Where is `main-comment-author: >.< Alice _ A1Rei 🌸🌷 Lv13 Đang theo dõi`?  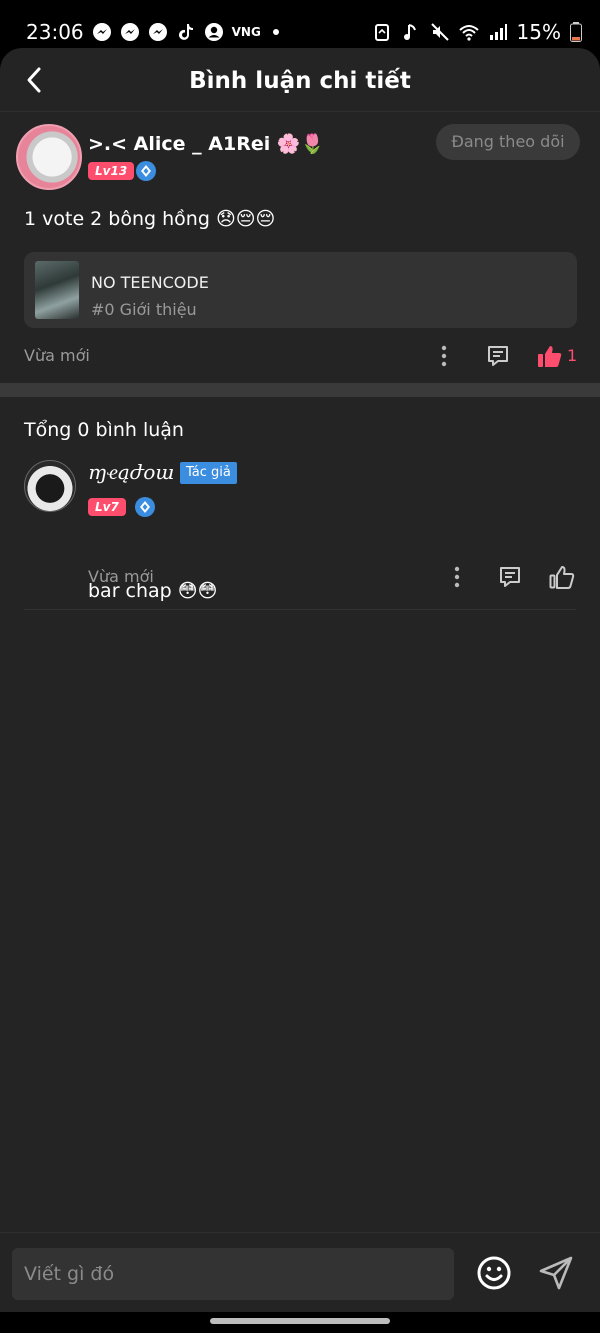 main-comment-author: >.< Alice _ A1Rei 🌸🌷 Lv13 Đang theo dõi is located at coordinates (298, 159).